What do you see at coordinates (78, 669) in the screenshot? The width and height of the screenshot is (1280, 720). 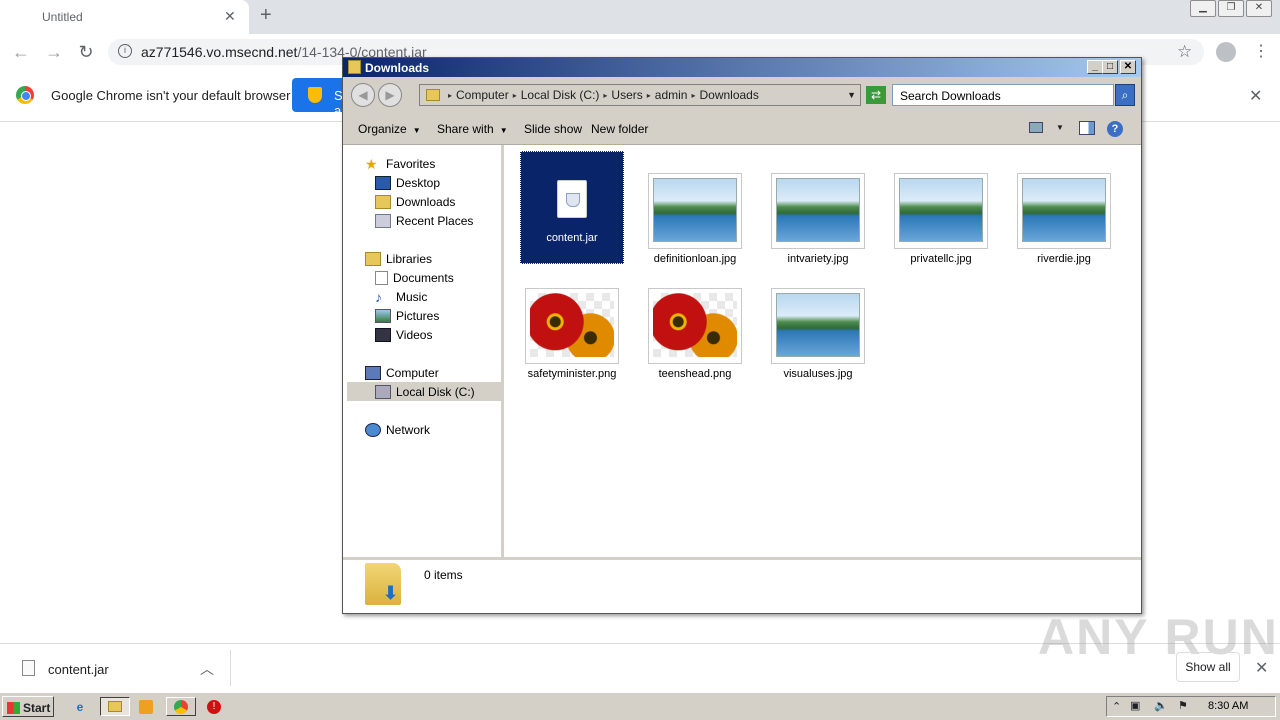 I see `download-item-name: content.jar` at bounding box center [78, 669].